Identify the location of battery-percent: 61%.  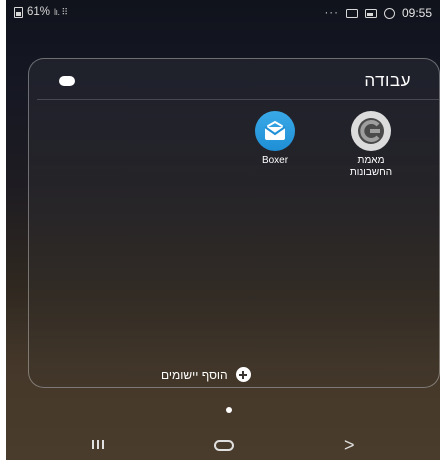
(39, 12).